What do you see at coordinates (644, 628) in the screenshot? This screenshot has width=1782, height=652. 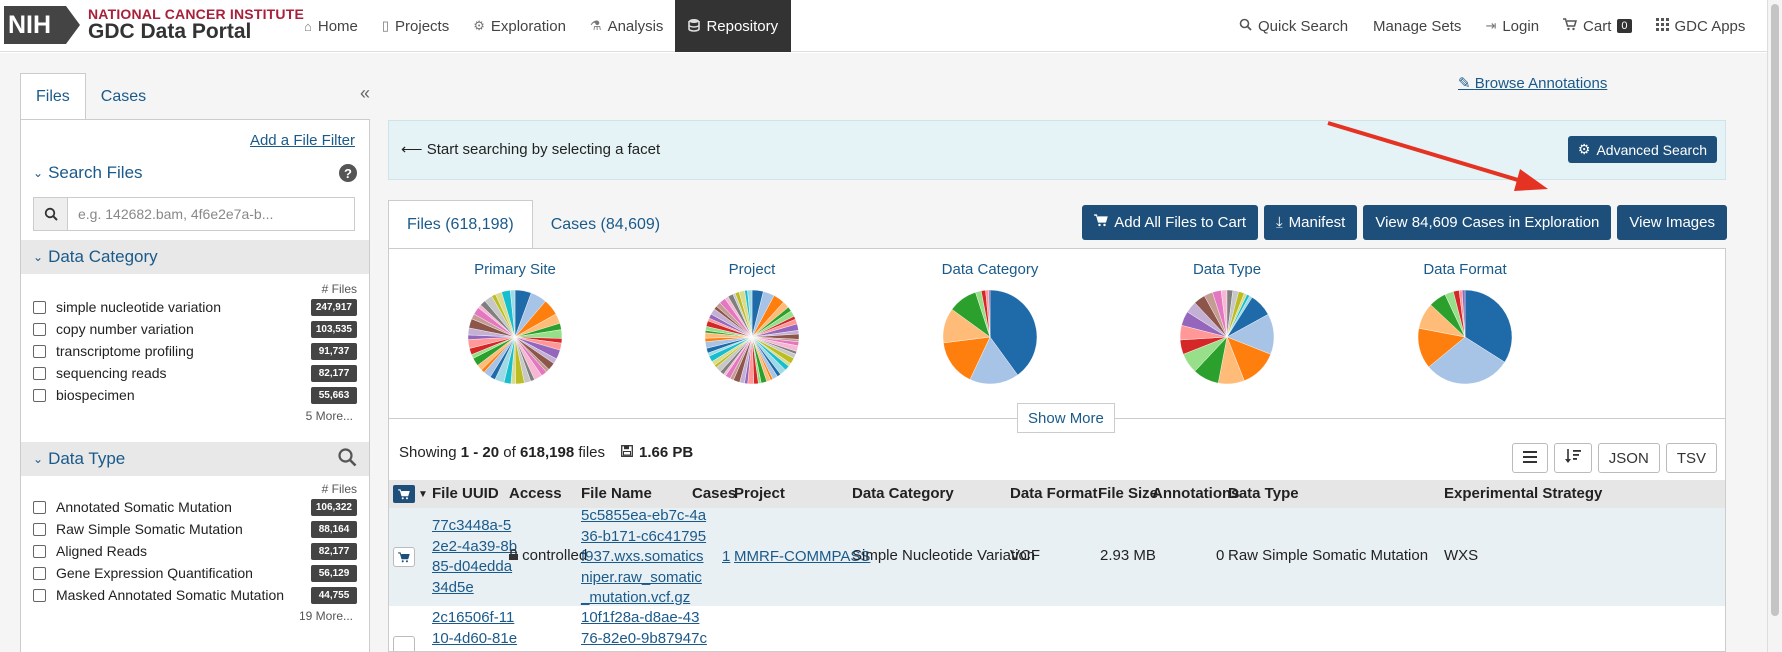 I see `file-name-link: 10f1f28a-d8ae-43 76-82e0-9b87947c` at bounding box center [644, 628].